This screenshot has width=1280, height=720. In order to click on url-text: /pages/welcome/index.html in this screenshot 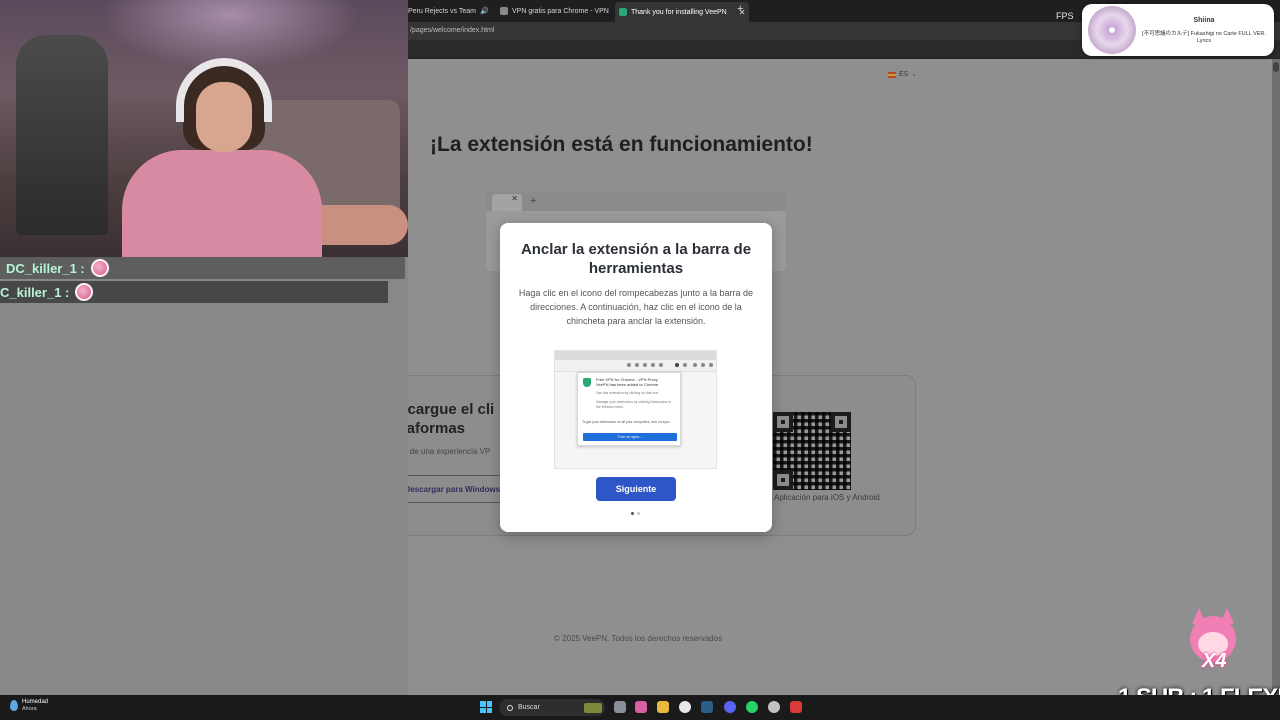, I will do `click(452, 30)`.